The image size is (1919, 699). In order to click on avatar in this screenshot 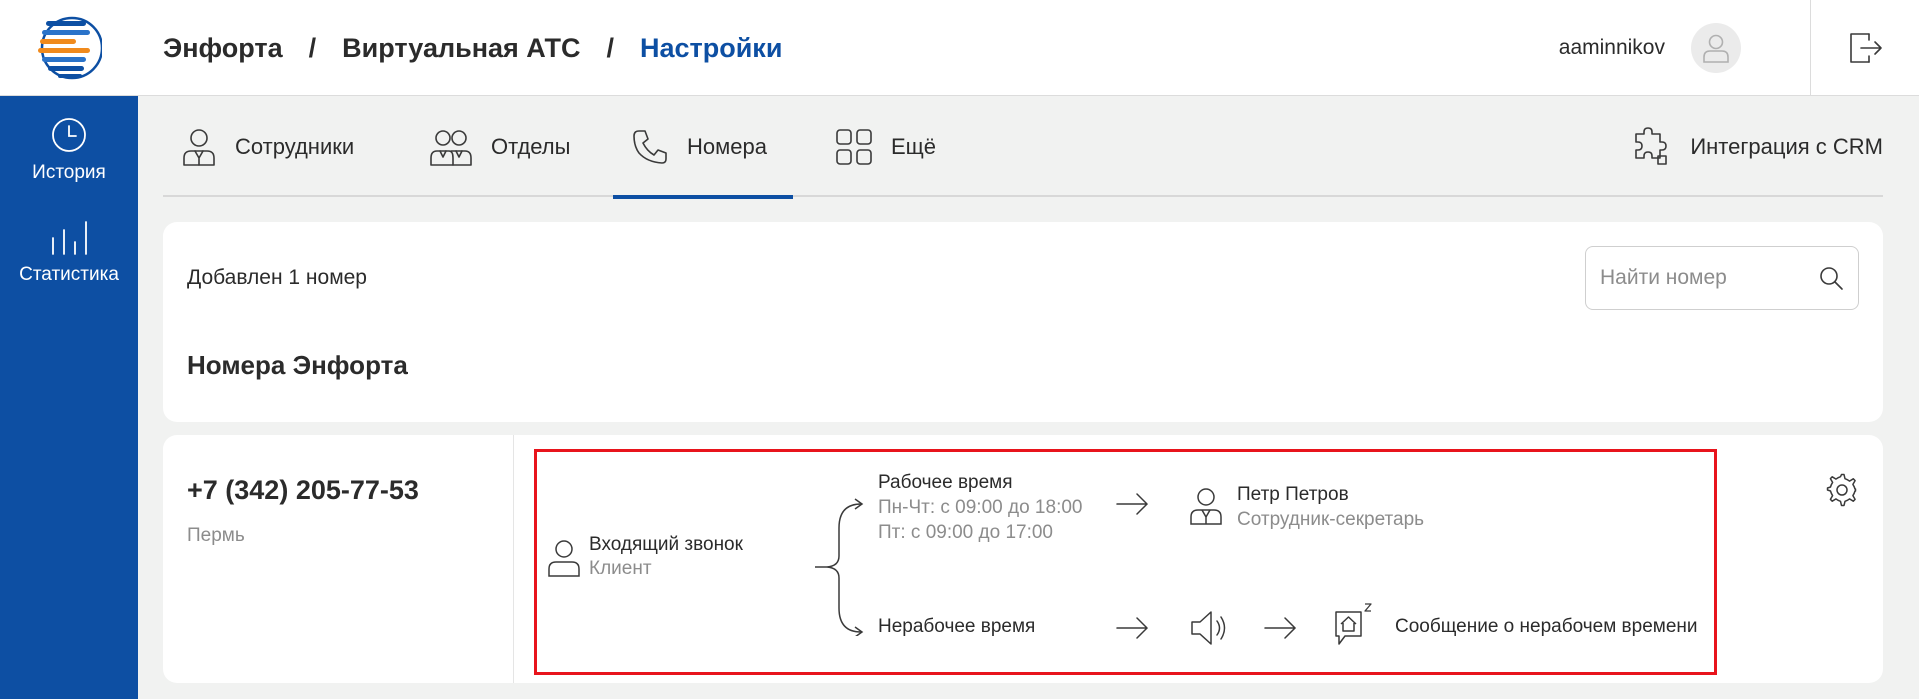, I will do `click(1716, 48)`.